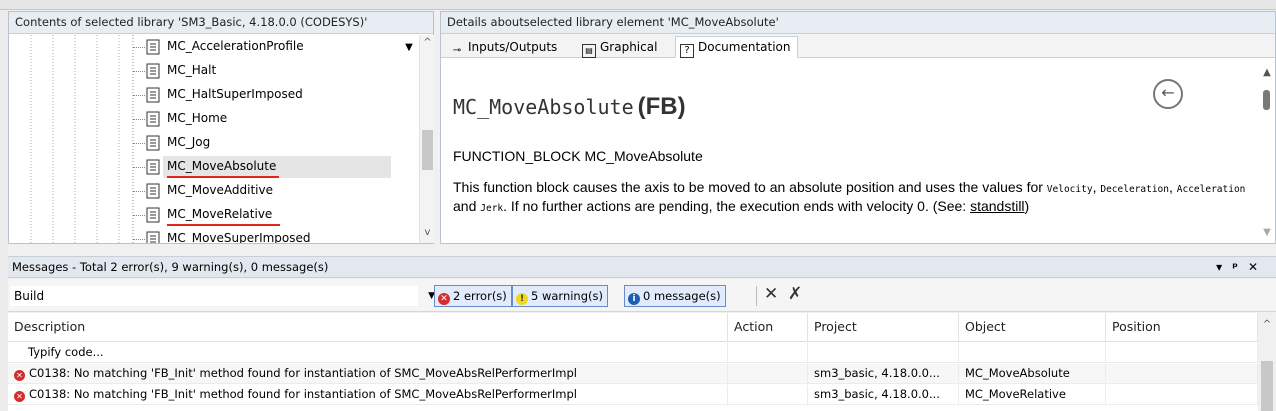  I want to click on pin-icon: ᵖ, so click(1240, 267).